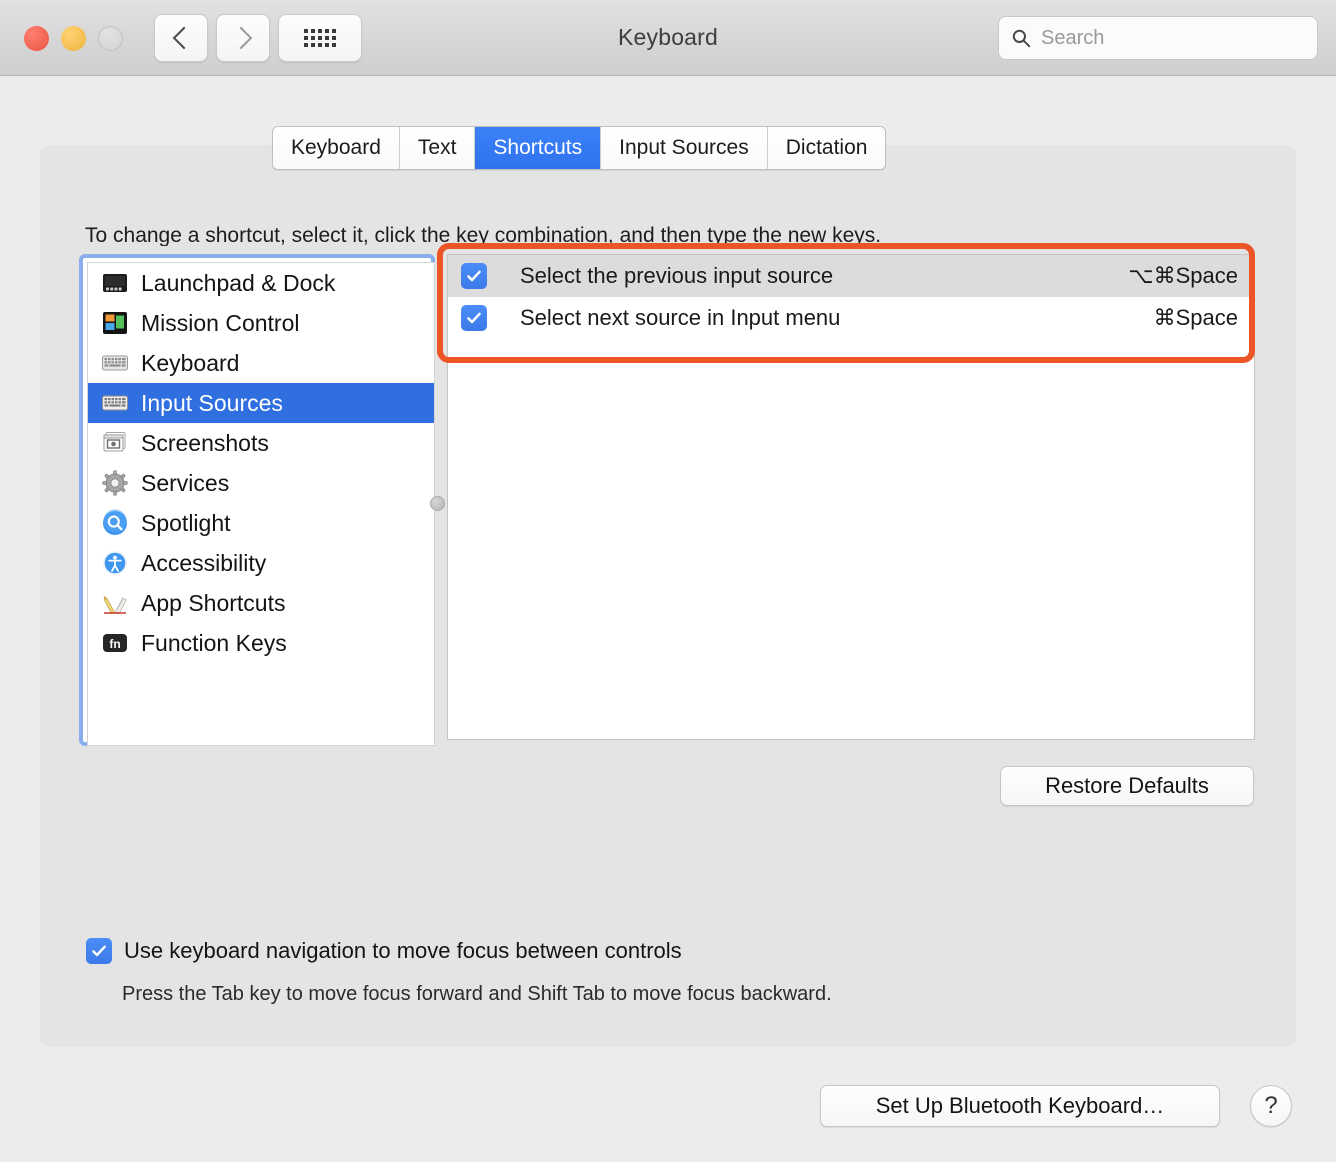  What do you see at coordinates (214, 642) in the screenshot?
I see `sidebar-item-label: Function Keys` at bounding box center [214, 642].